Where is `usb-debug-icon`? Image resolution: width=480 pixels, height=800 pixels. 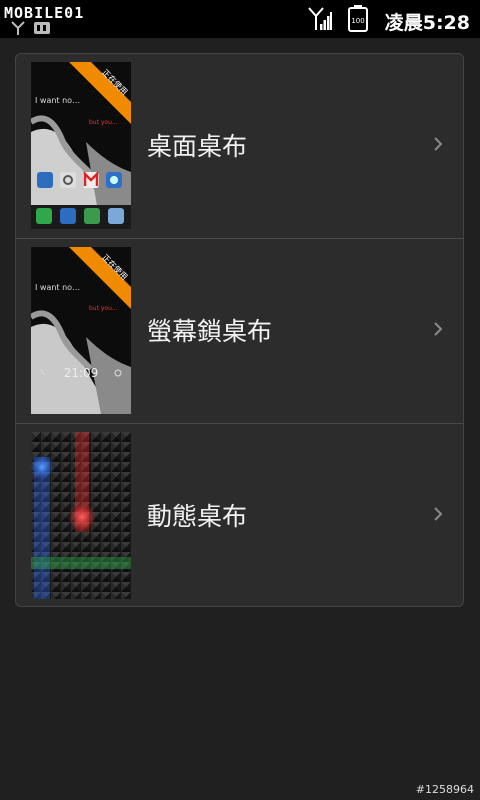
usb-debug-icon is located at coordinates (30, 28).